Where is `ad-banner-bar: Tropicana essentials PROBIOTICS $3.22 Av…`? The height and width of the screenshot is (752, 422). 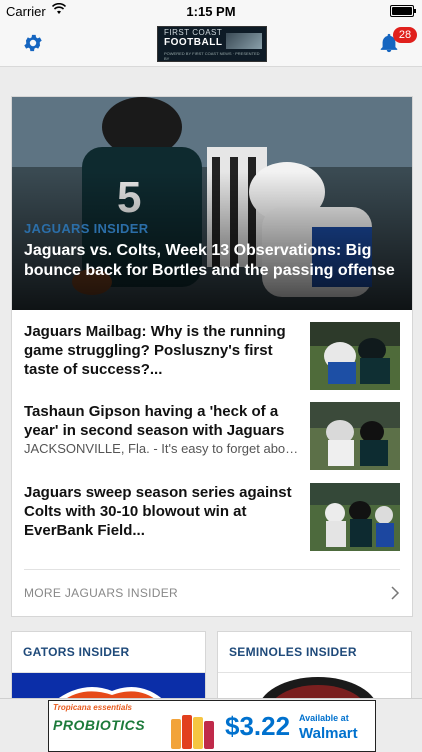 ad-banner-bar: Tropicana essentials PROBIOTICS $3.22 Av… is located at coordinates (211, 725).